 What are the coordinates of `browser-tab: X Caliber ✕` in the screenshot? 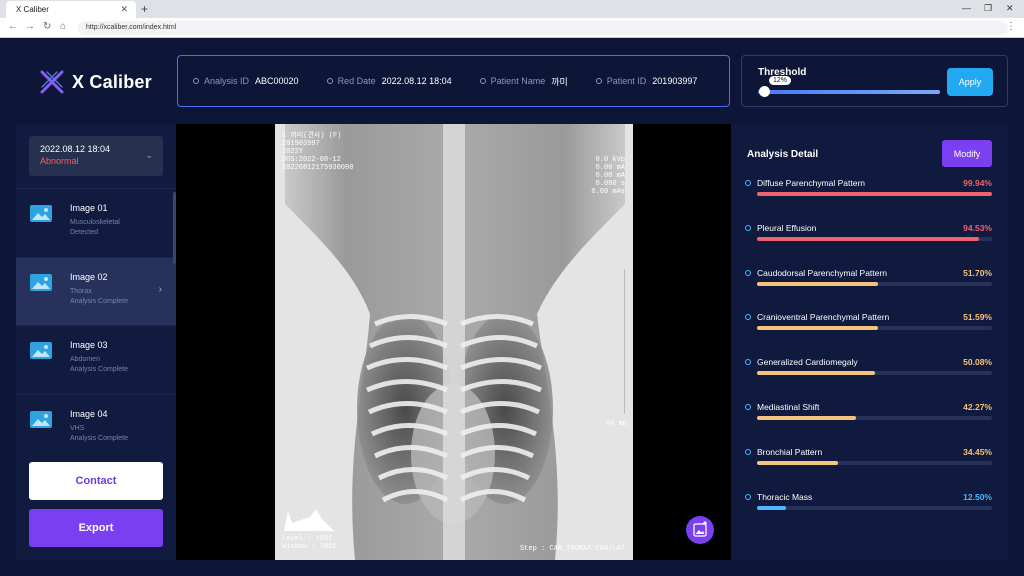 It's located at (71, 9).